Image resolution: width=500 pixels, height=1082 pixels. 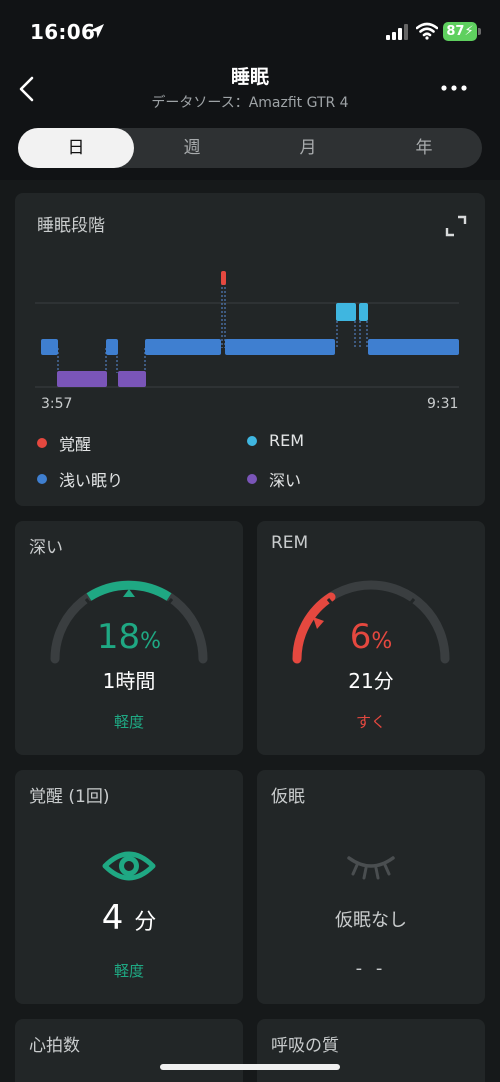 What do you see at coordinates (118, 637) in the screenshot?
I see `deep-percent-number: 18` at bounding box center [118, 637].